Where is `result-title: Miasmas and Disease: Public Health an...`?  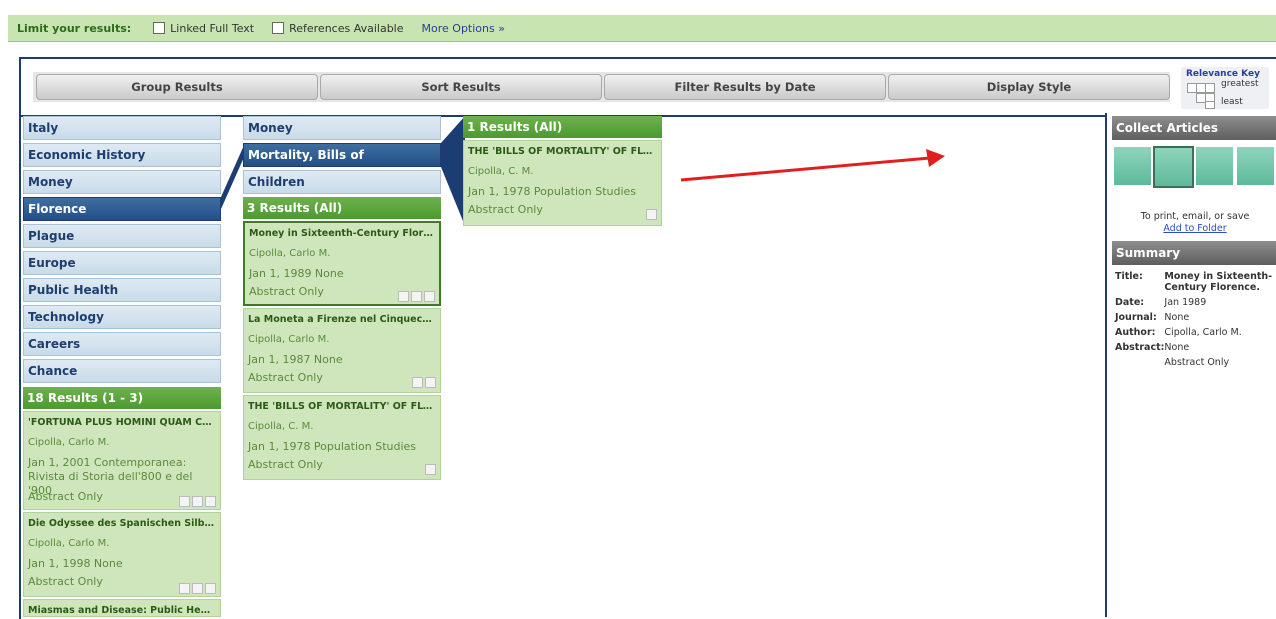
result-title: Miasmas and Disease: Public Health an... is located at coordinates (122, 610).